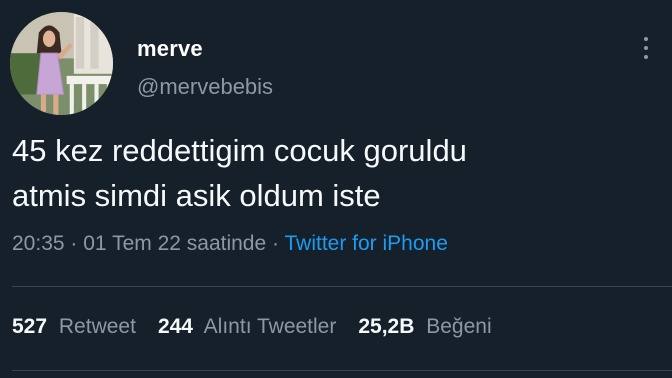  What do you see at coordinates (30, 326) in the screenshot?
I see `retweets-count: 527` at bounding box center [30, 326].